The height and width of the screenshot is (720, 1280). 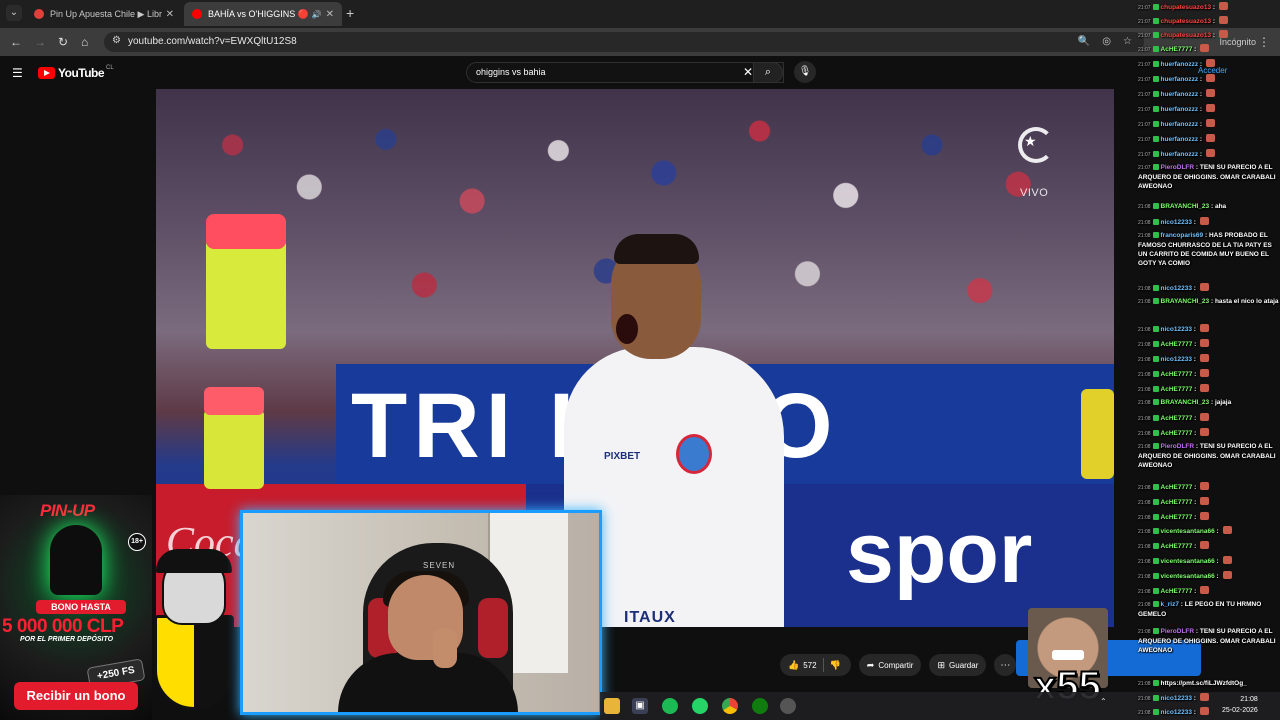 What do you see at coordinates (670, 706) in the screenshot?
I see `spotify-icon` at bounding box center [670, 706].